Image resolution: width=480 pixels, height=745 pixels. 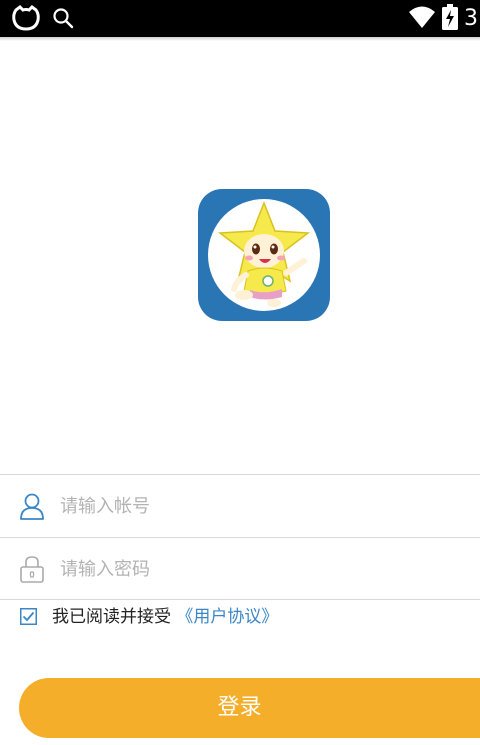 I want to click on checkbox-checked-icon, so click(x=28, y=616).